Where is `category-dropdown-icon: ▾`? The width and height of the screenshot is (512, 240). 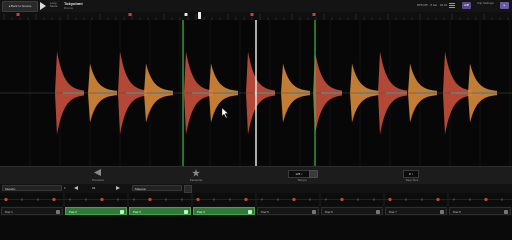
category-dropdown-icon: ▾ is located at coordinates (66, 188).